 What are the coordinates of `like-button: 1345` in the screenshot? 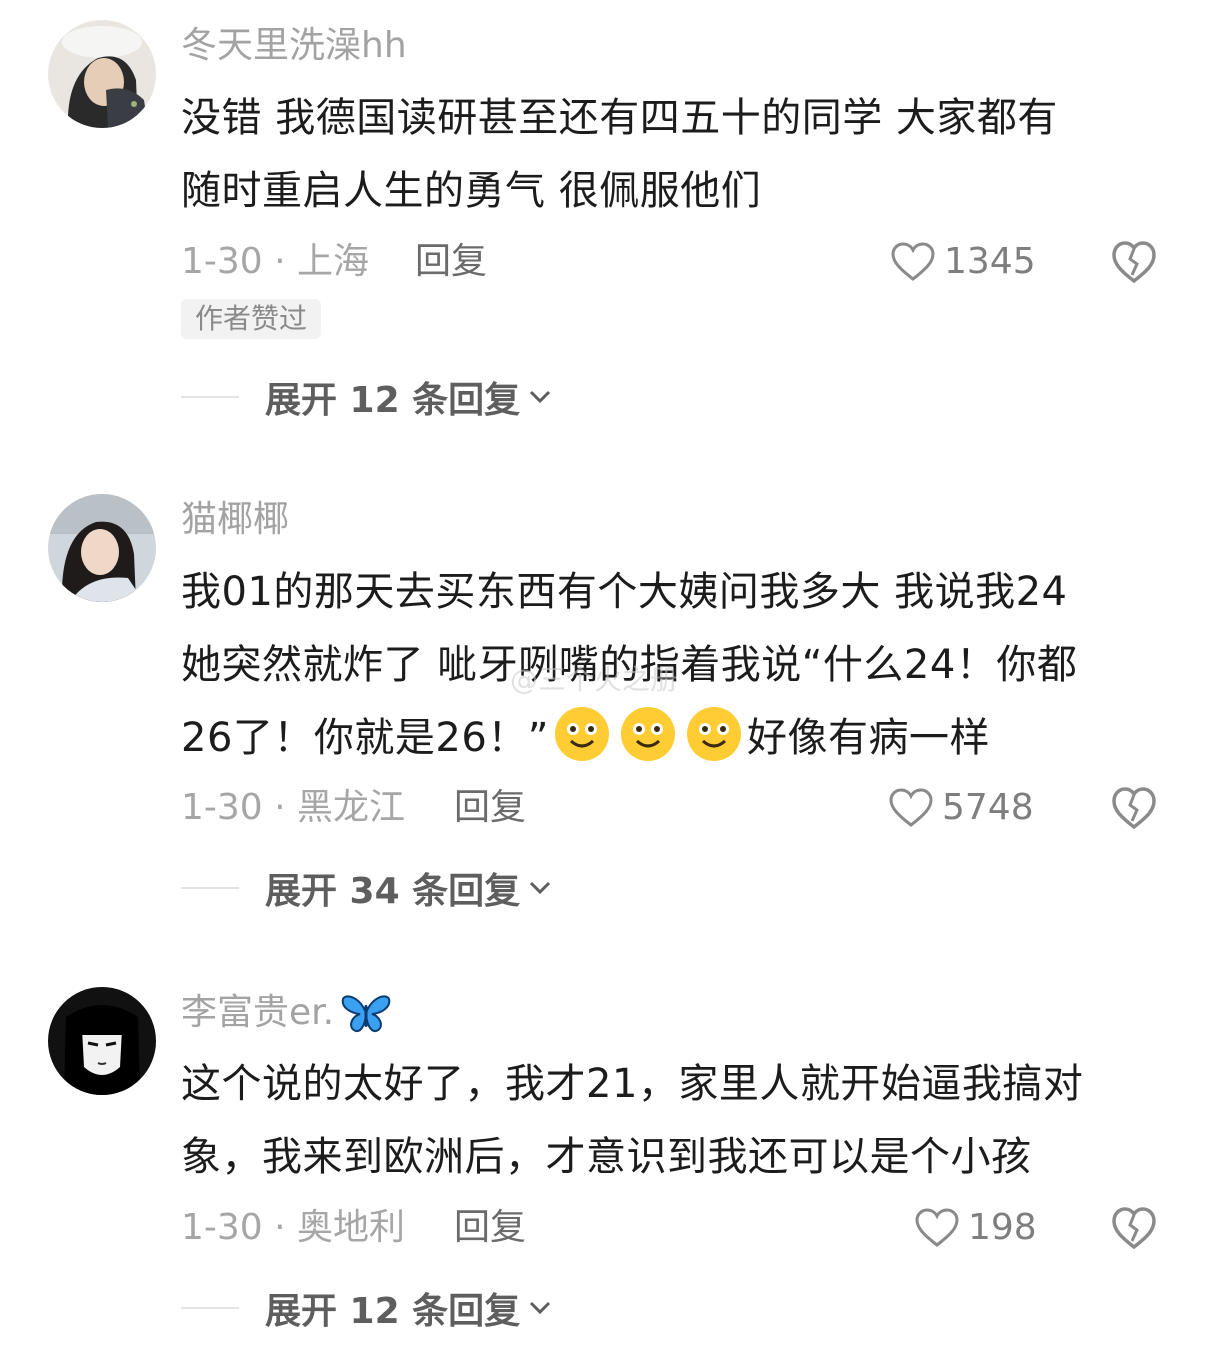 It's located at (963, 262).